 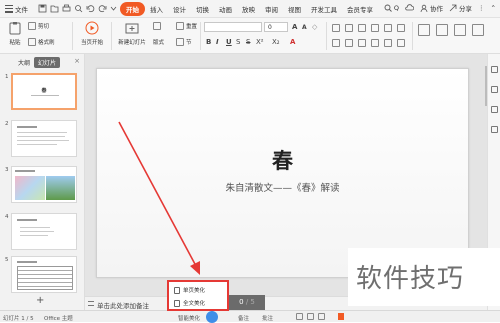 I want to click on search-label: Q, so click(x=396, y=8).